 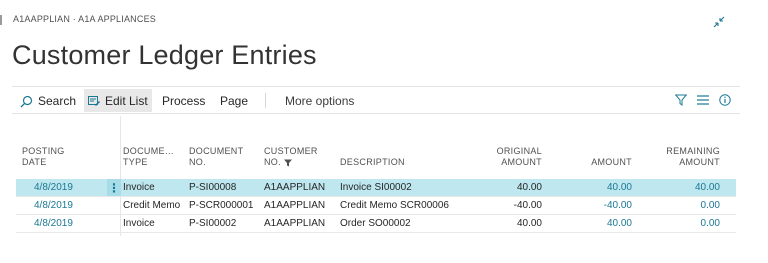 I want to click on col-document-no: DOCUMENT NO., so click(x=216, y=157).